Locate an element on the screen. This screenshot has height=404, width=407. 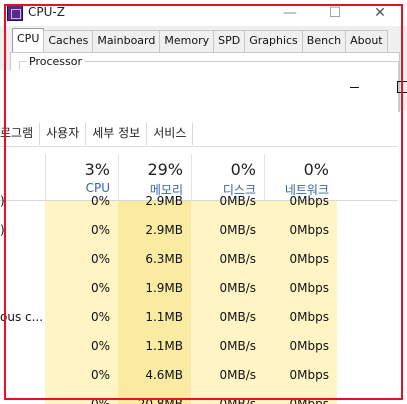
process-memory: 6.3MB is located at coordinates (164, 259).